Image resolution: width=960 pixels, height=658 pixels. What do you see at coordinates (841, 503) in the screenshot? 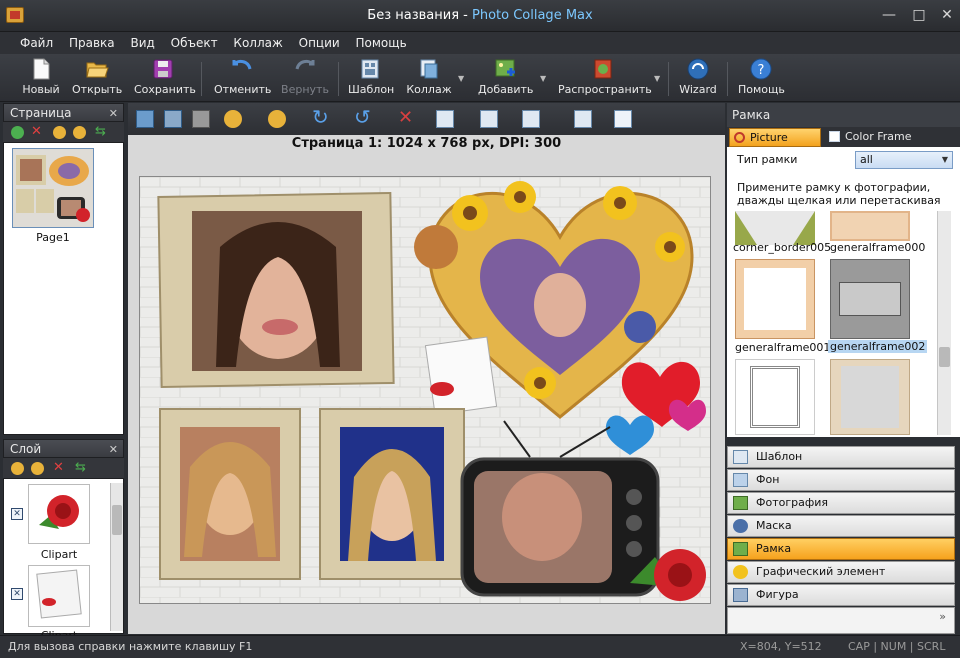
I see `accordion-photo: Фотография` at bounding box center [841, 503].